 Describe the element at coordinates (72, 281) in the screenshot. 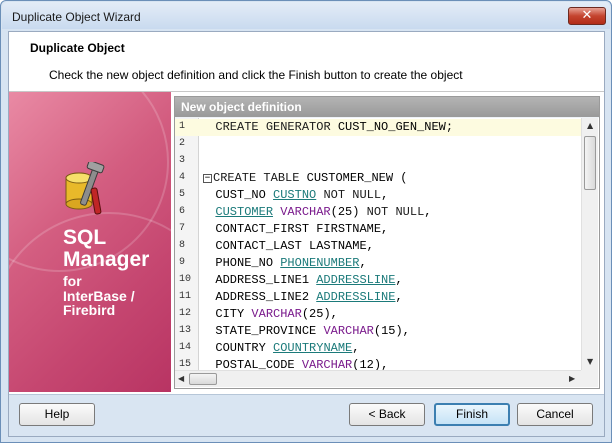

I see `product-name-line: for` at that location.